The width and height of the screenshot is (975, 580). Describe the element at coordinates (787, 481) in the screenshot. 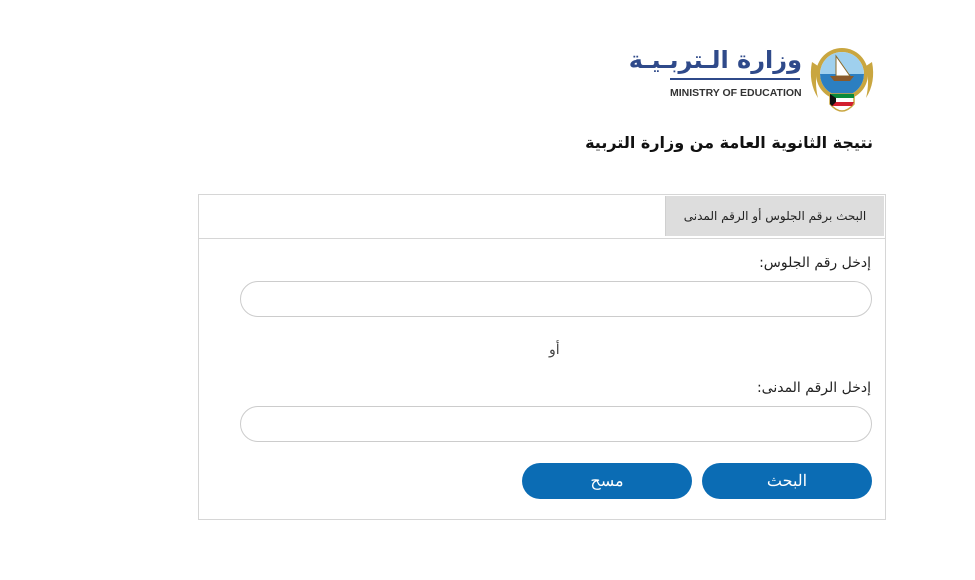

I see `search-button: البحث` at that location.